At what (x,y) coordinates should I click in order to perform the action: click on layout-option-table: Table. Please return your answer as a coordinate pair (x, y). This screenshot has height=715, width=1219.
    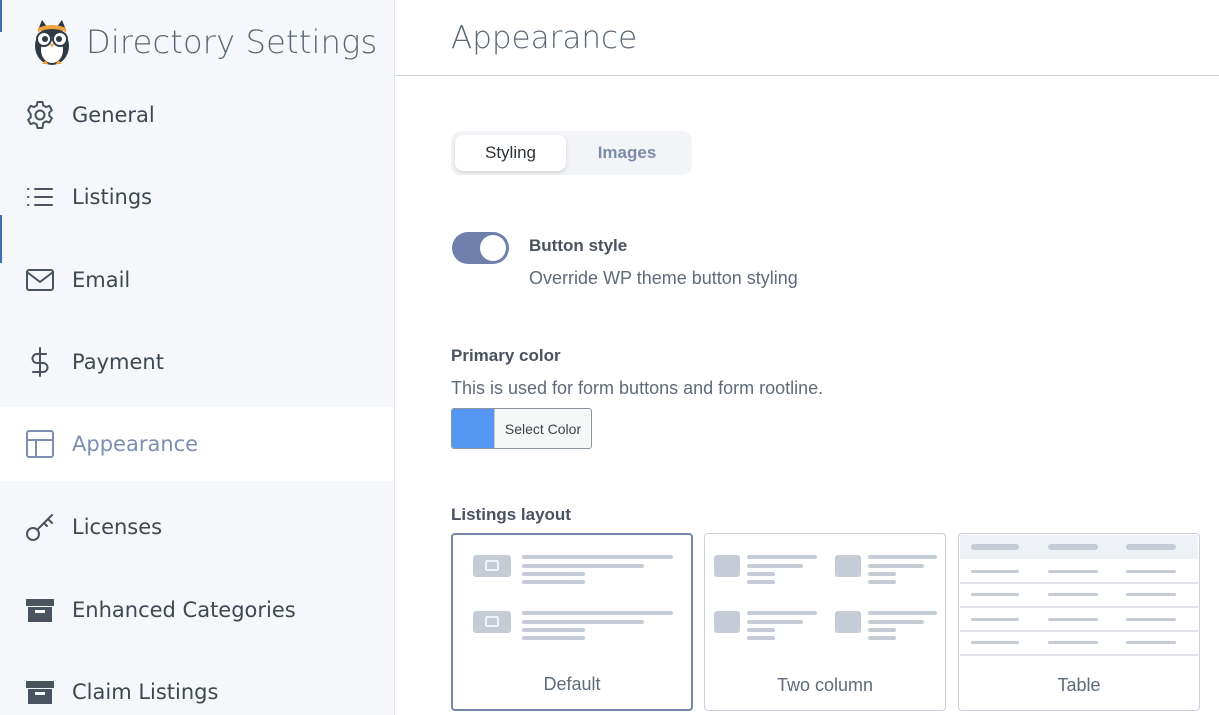
    Looking at the image, I should click on (1079, 622).